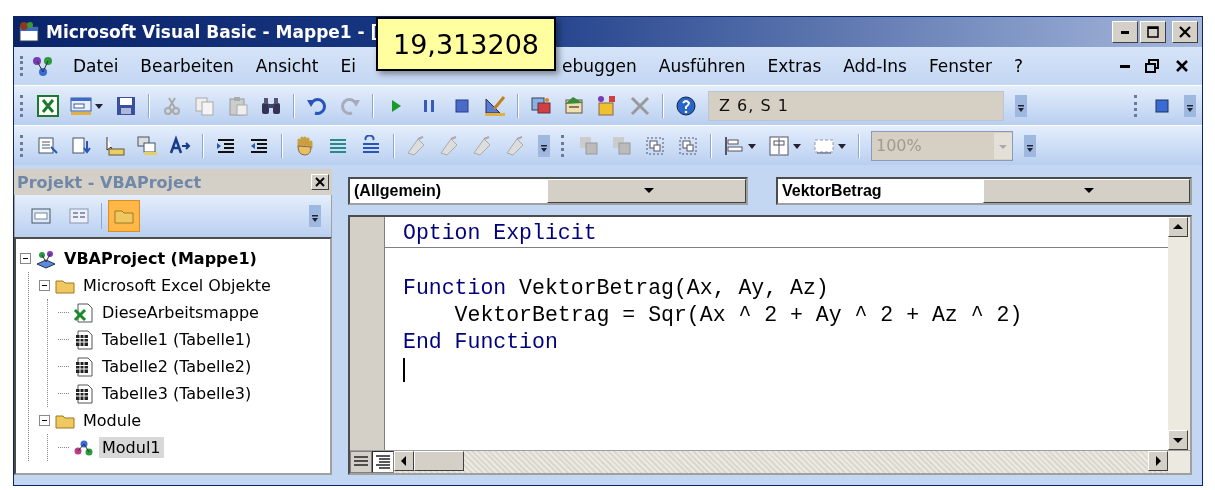 Image resolution: width=1215 pixels, height=490 pixels. I want to click on properties-icon, so click(574, 105).